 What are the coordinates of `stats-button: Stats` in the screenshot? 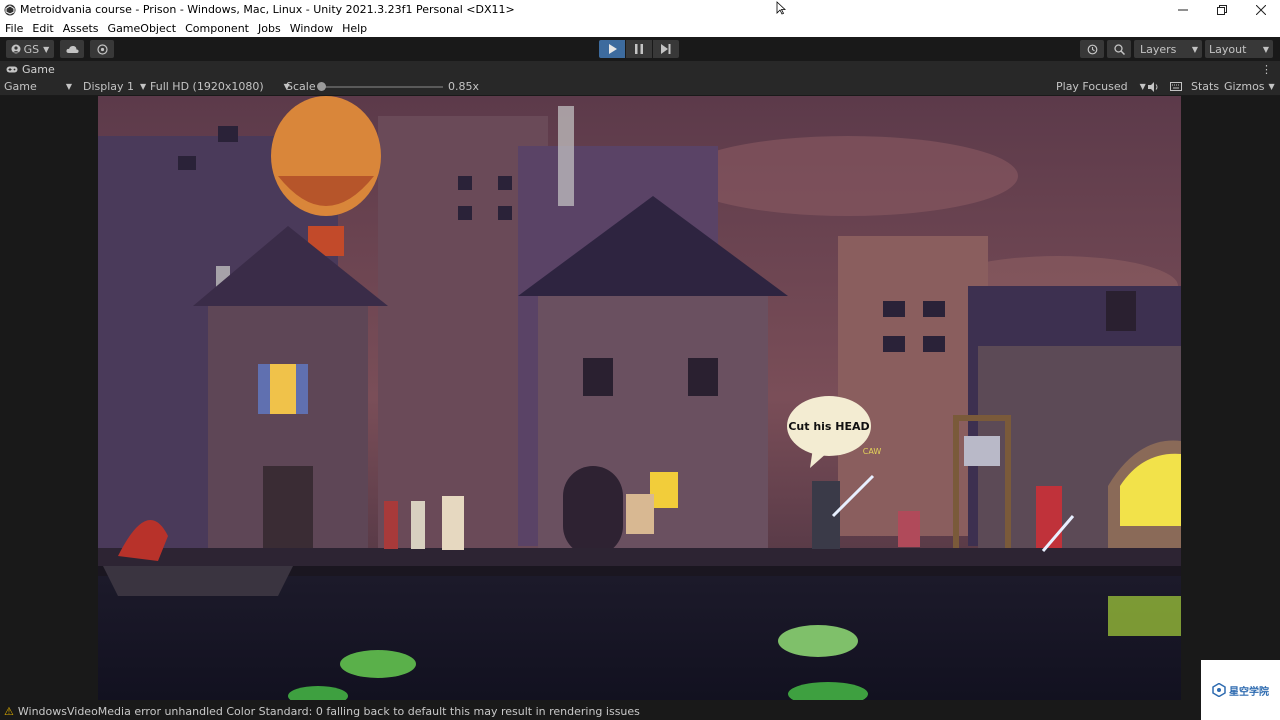 It's located at (1205, 86).